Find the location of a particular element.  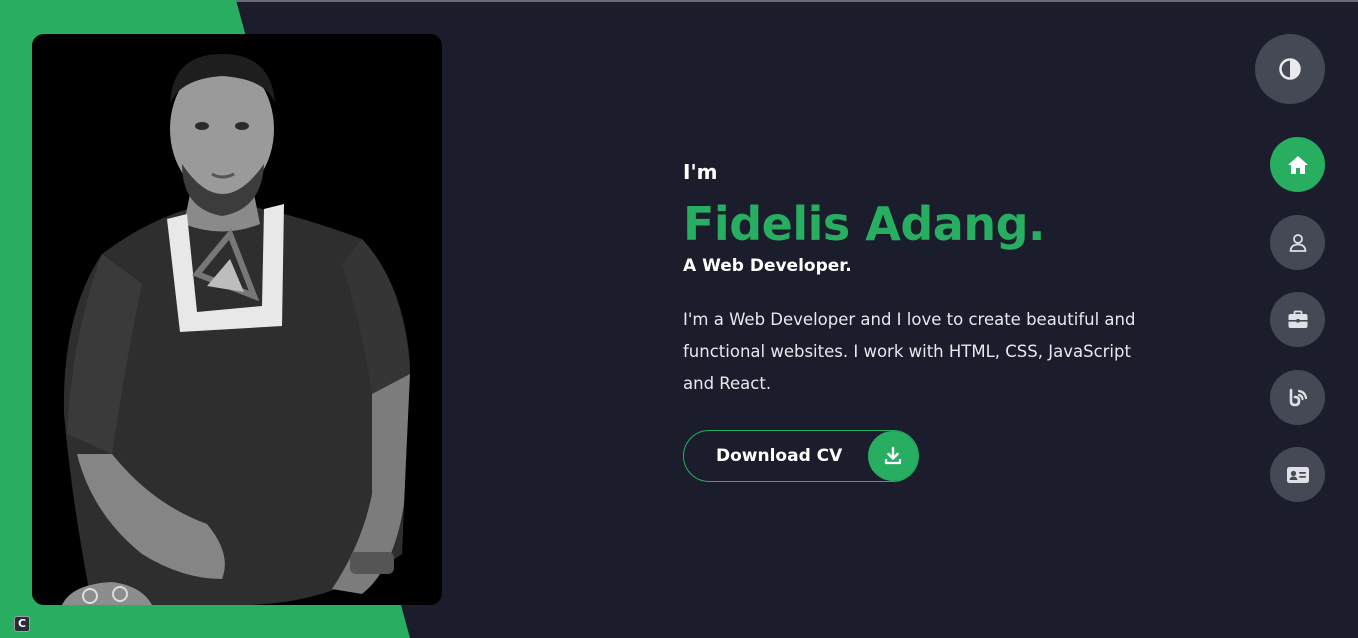

theme-toggle-button is located at coordinates (1290, 69).